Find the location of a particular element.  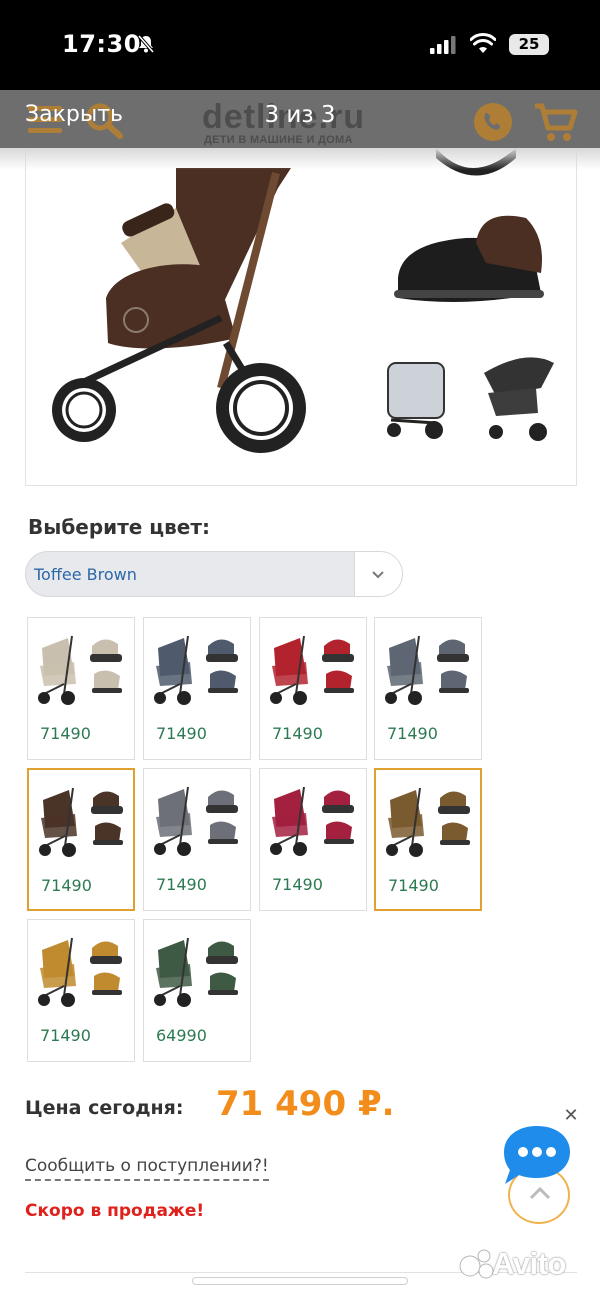

carrycot is located at coordinates (469, 258).